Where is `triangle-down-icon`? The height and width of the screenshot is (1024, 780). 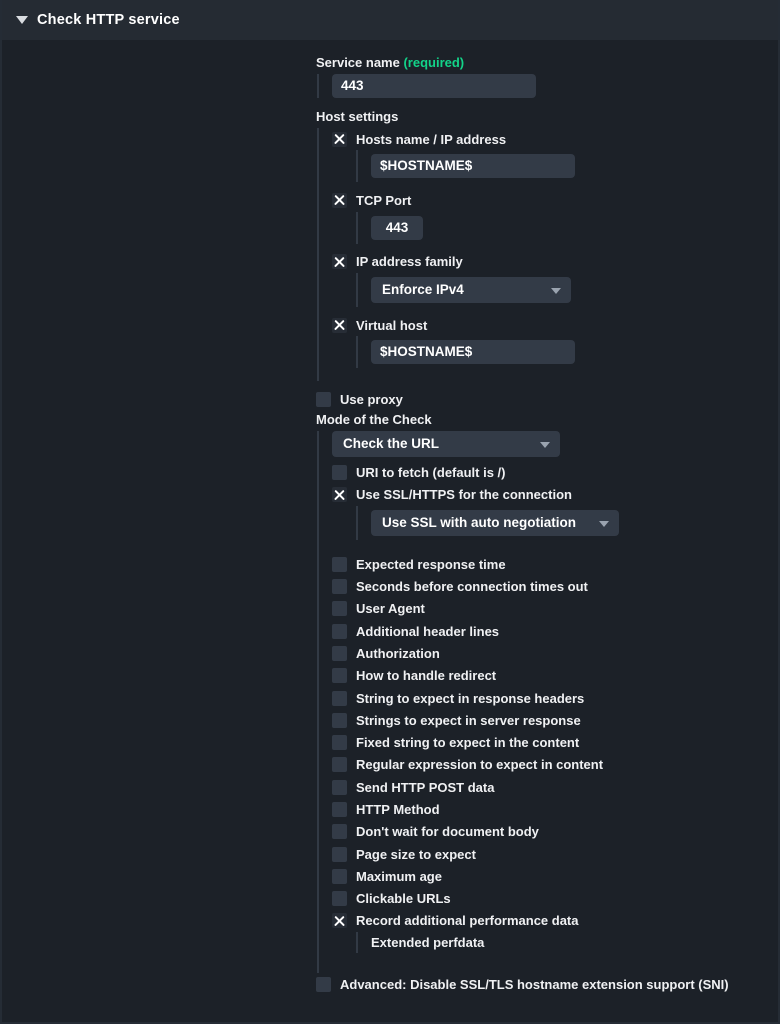
triangle-down-icon is located at coordinates (22, 20).